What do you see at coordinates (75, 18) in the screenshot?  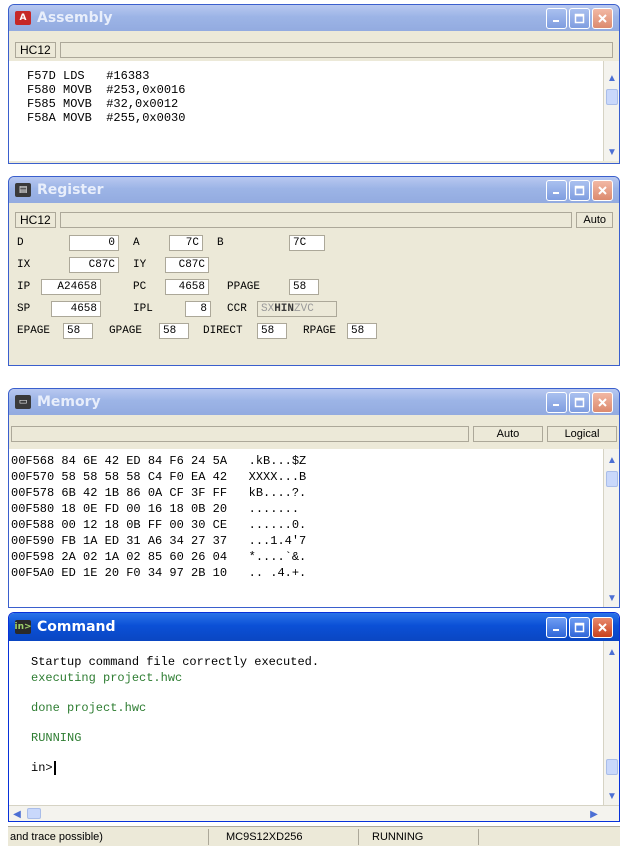 I see `assembly-title: Assembly` at bounding box center [75, 18].